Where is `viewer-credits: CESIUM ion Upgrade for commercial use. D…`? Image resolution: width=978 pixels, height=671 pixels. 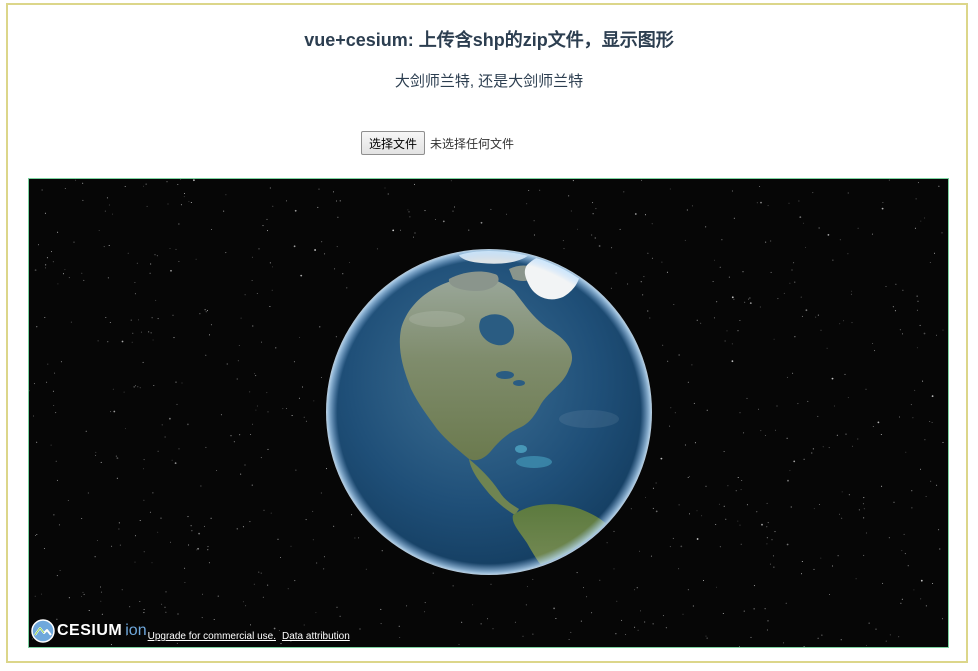 viewer-credits: CESIUM ion Upgrade for commercial use. D… is located at coordinates (193, 631).